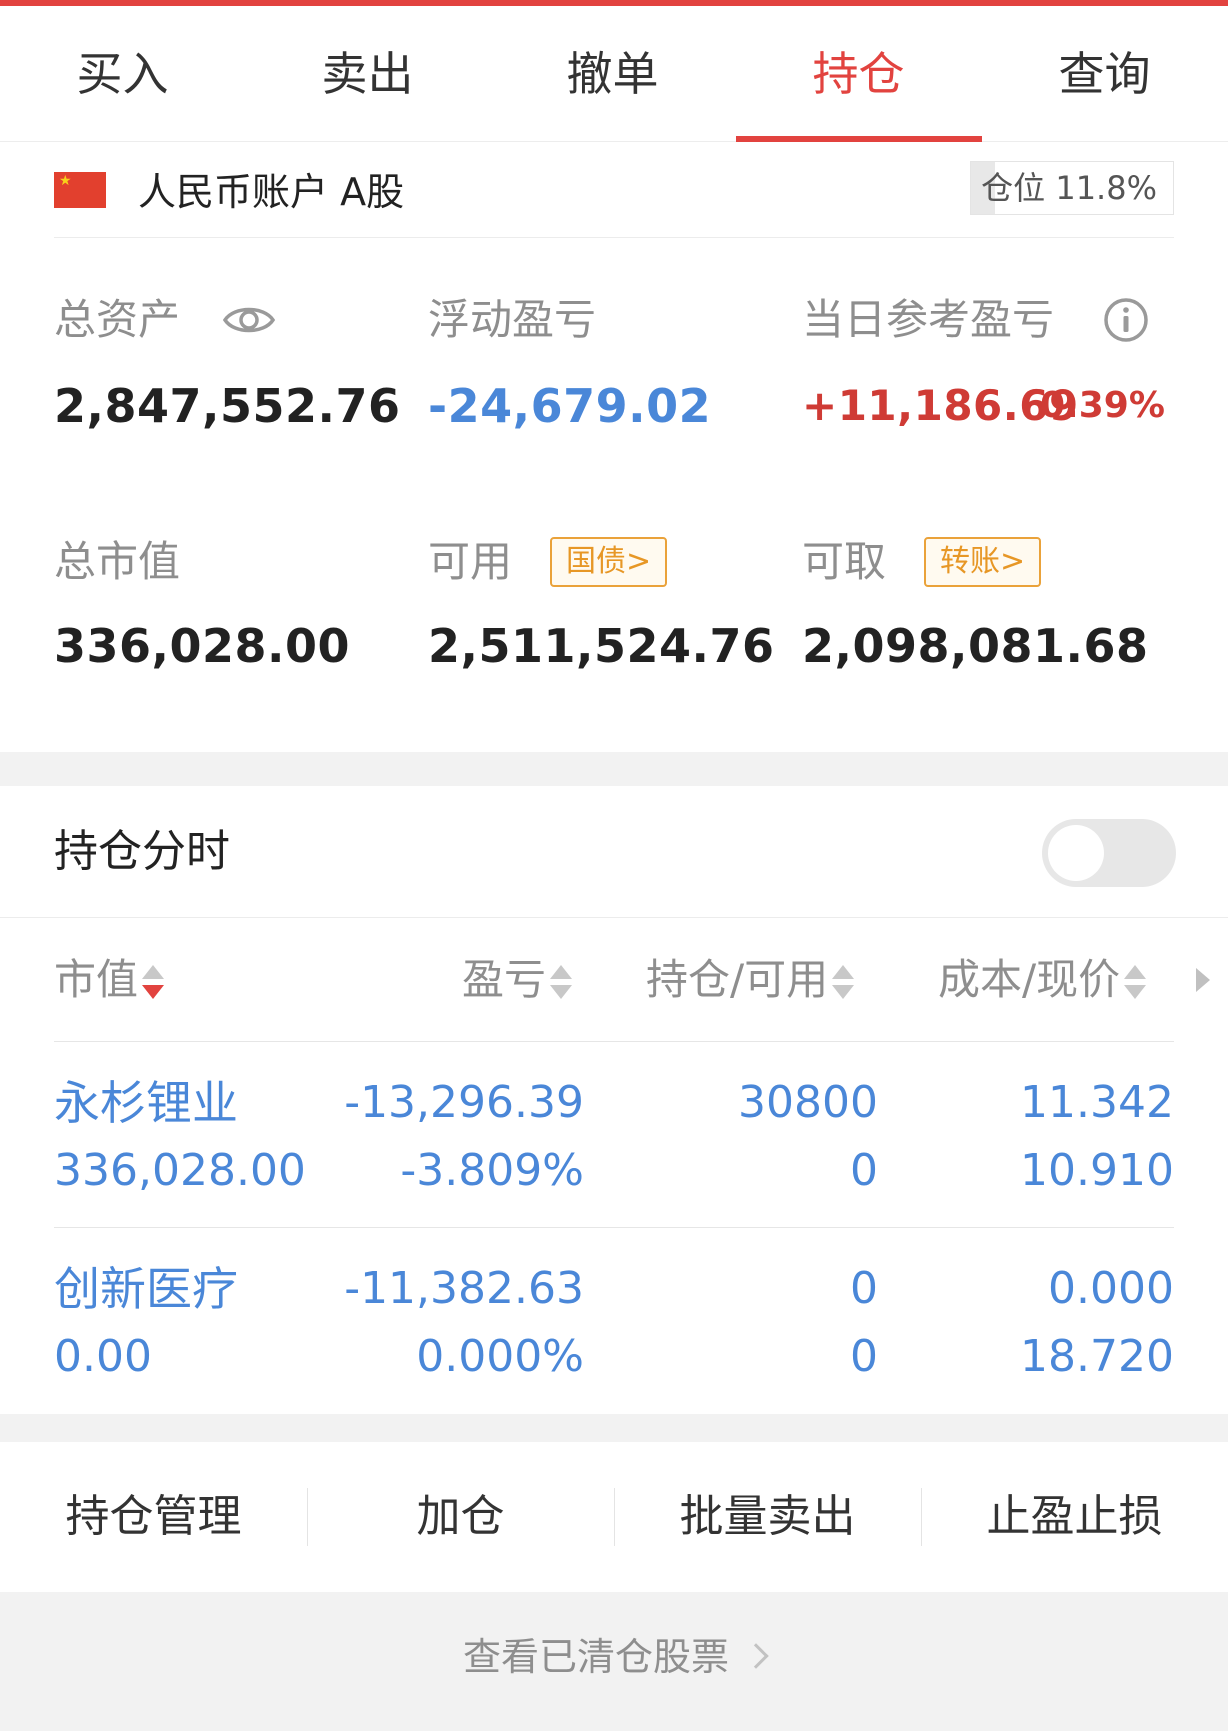 This screenshot has width=1228, height=1731. Describe the element at coordinates (808, 1102) in the screenshot. I see `stock-holding: 30800` at that location.